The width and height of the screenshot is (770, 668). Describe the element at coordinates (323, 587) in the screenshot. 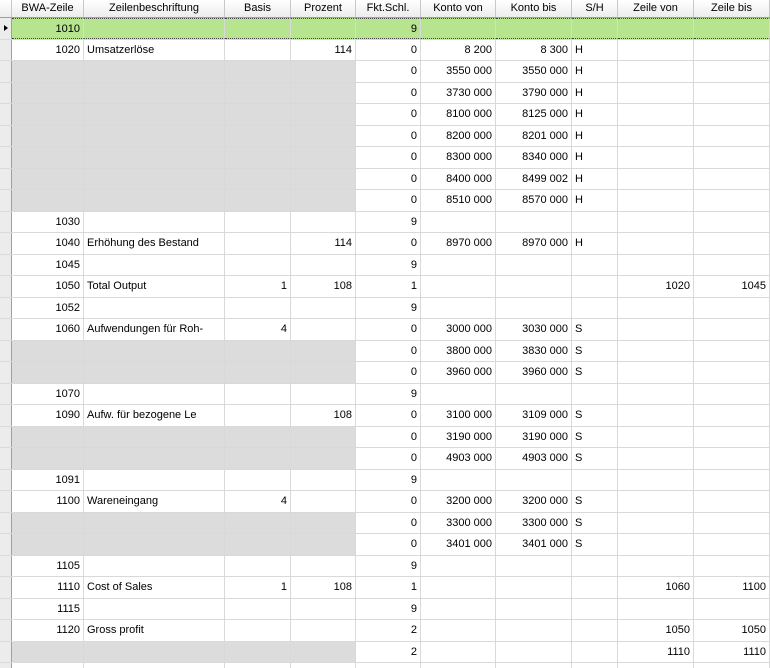

I see `prozent-cell: 108` at that location.